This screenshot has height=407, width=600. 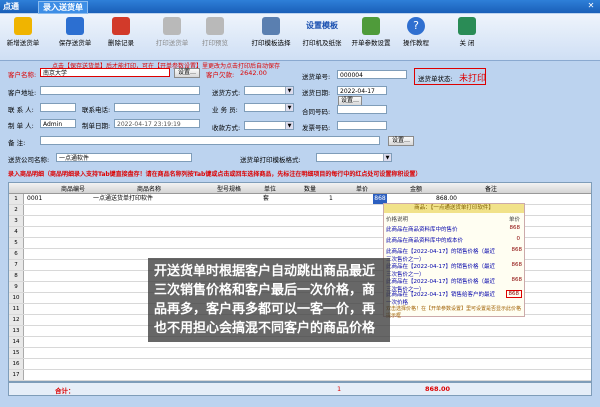 What do you see at coordinates (148, 189) in the screenshot?
I see `col-name: 商品名称` at bounding box center [148, 189].